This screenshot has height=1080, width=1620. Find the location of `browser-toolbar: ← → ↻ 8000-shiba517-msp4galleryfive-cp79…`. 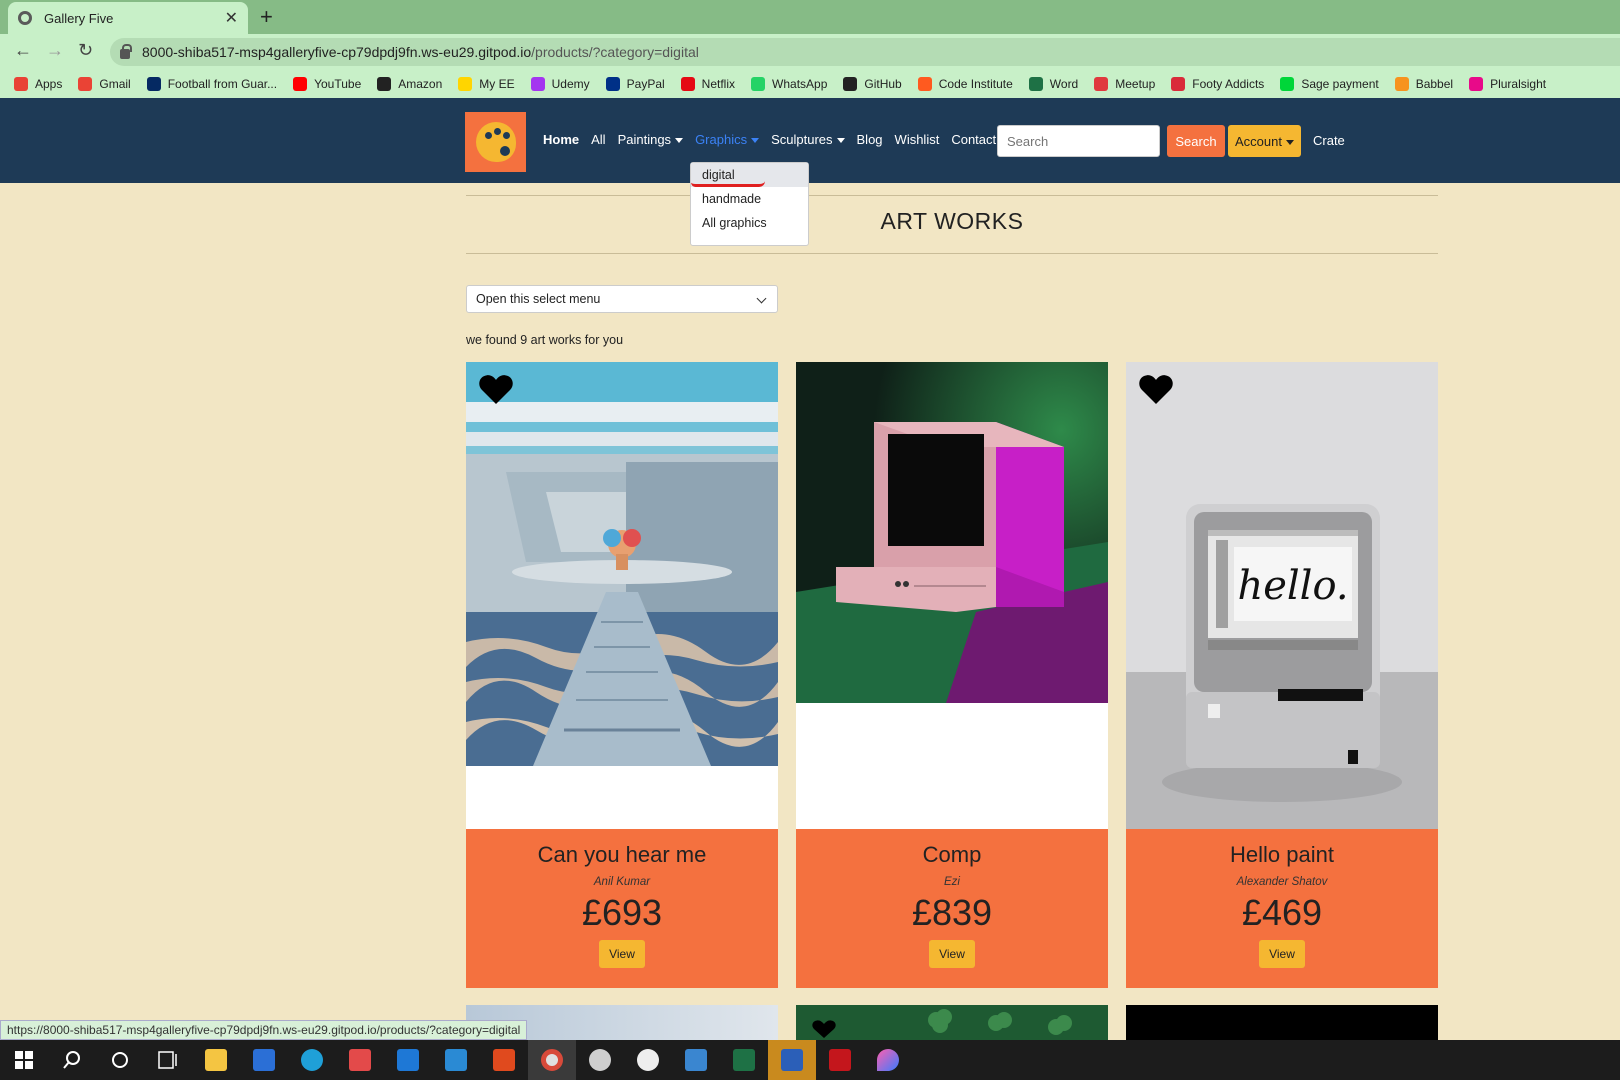

browser-toolbar: ← → ↻ 8000-shiba517-msp4galleryfive-cp79… is located at coordinates (810, 52).